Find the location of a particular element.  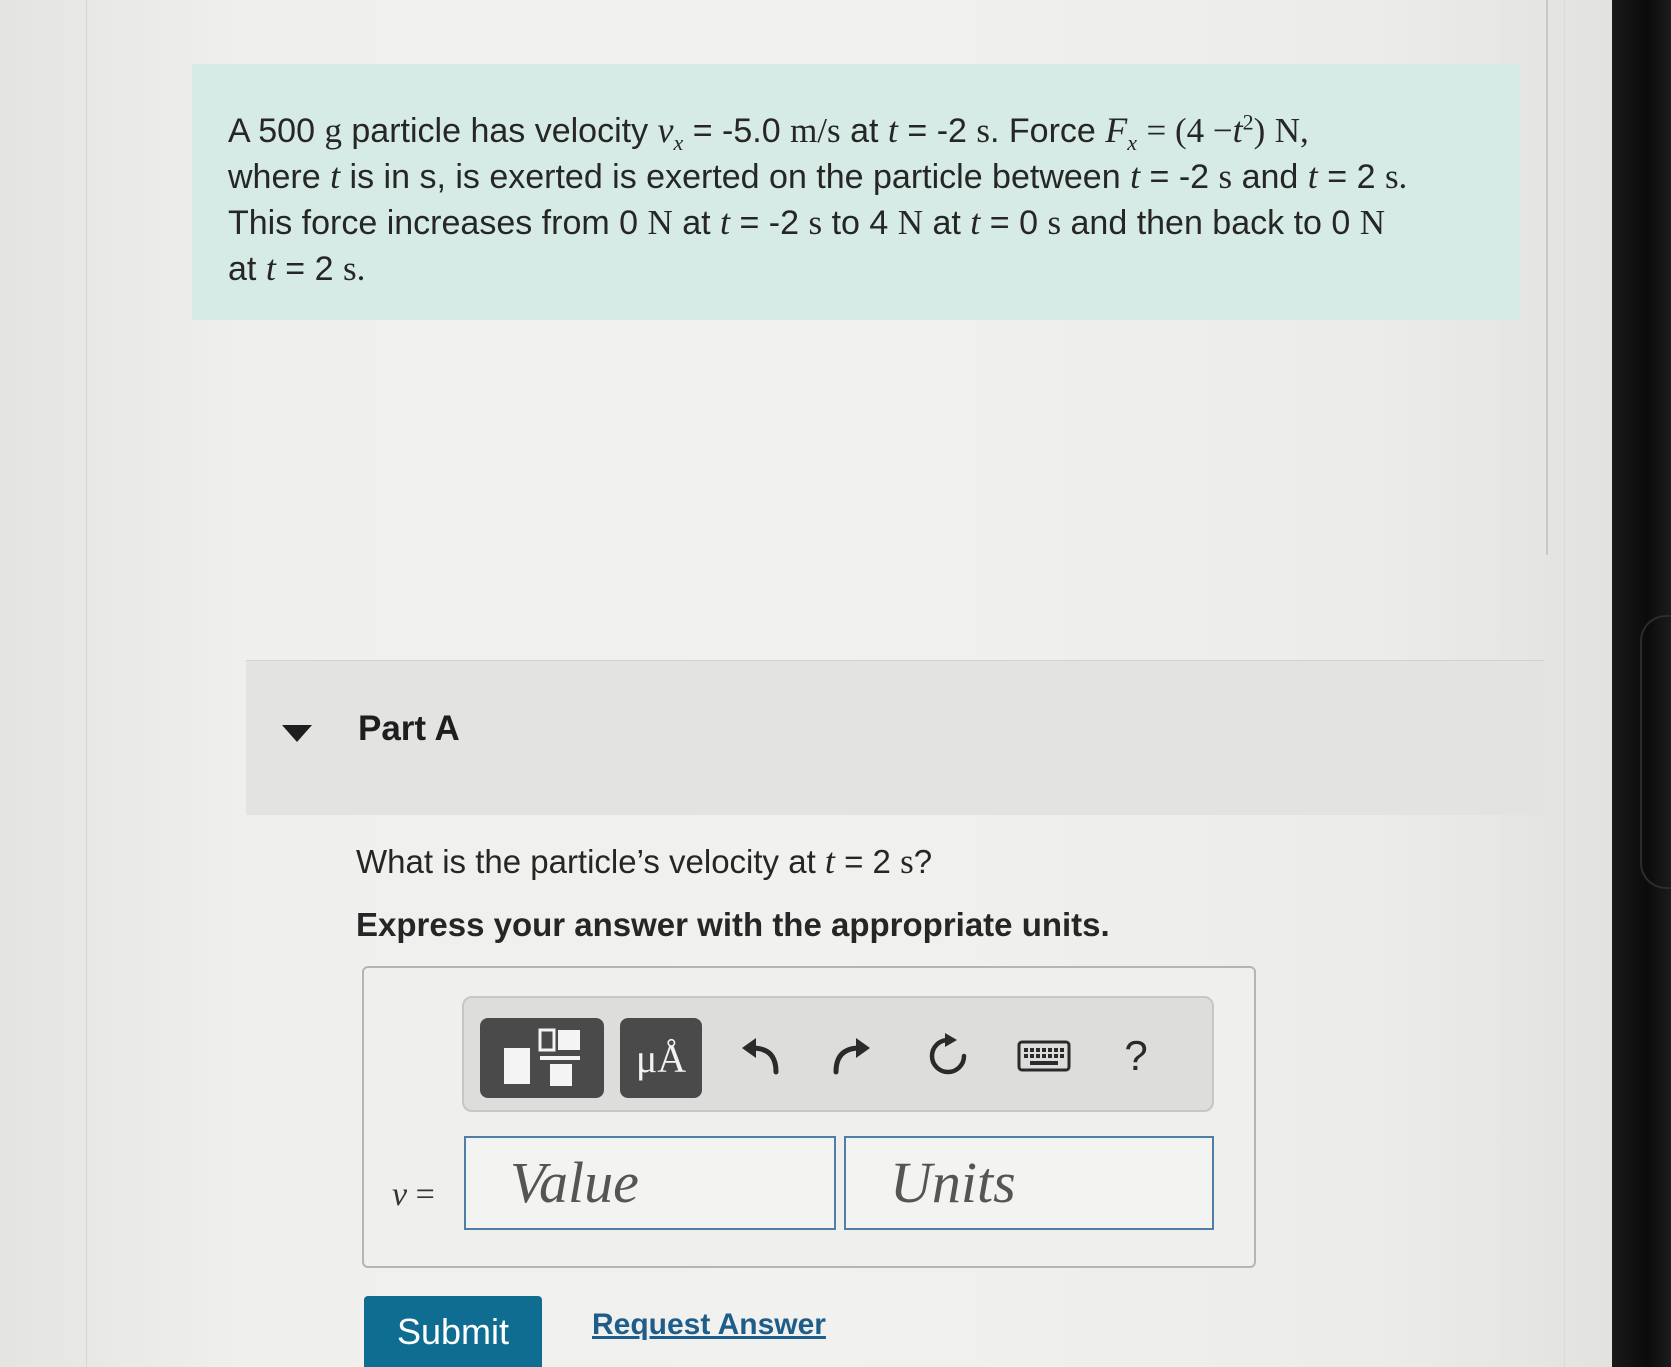

part-a-header: Part A is located at coordinates (895, 737).